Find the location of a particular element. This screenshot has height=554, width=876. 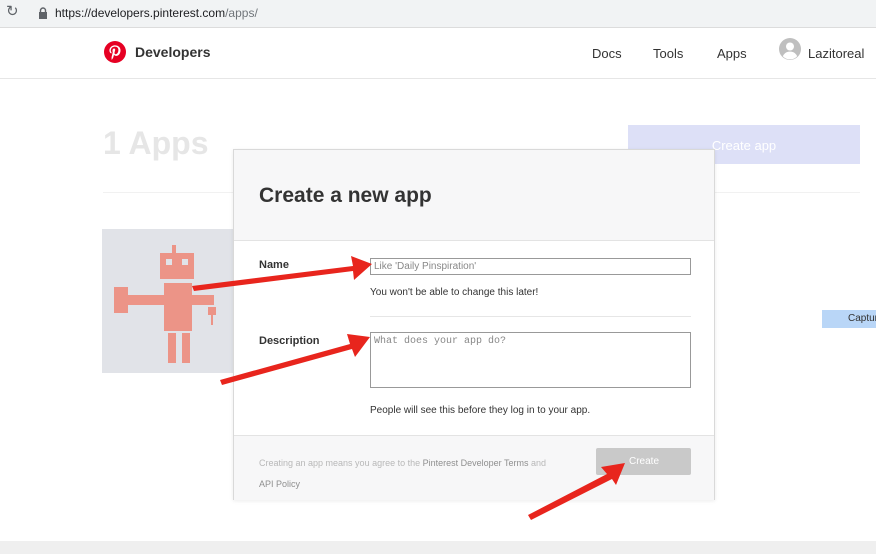

description-label: Description is located at coordinates (289, 341).